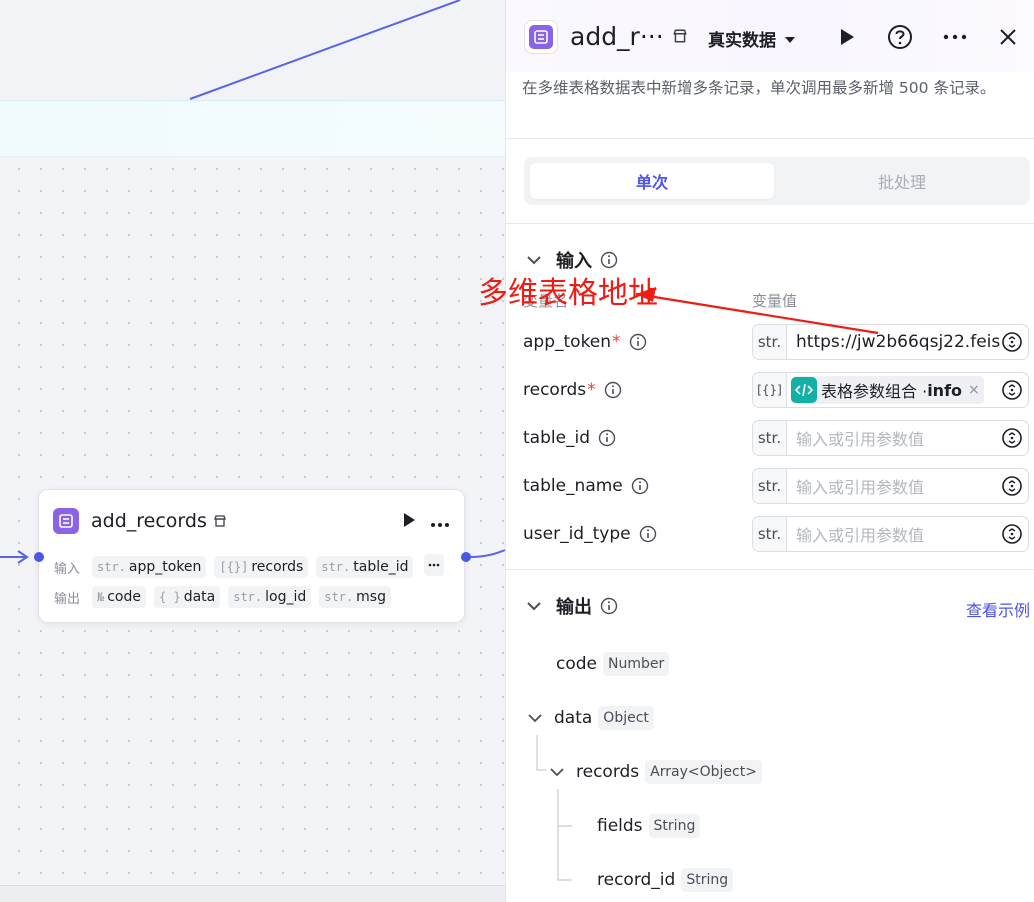  I want to click on node-outputs-row: 输出 № code { } data str. log_id str. msg, so click(226, 597).